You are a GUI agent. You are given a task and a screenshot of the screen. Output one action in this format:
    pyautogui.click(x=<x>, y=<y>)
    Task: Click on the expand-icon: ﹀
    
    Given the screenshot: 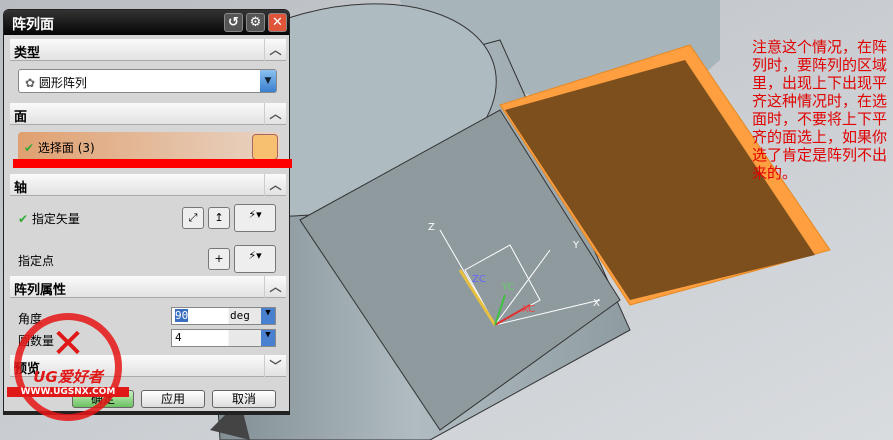 What is the action you would take?
    pyautogui.click(x=275, y=366)
    